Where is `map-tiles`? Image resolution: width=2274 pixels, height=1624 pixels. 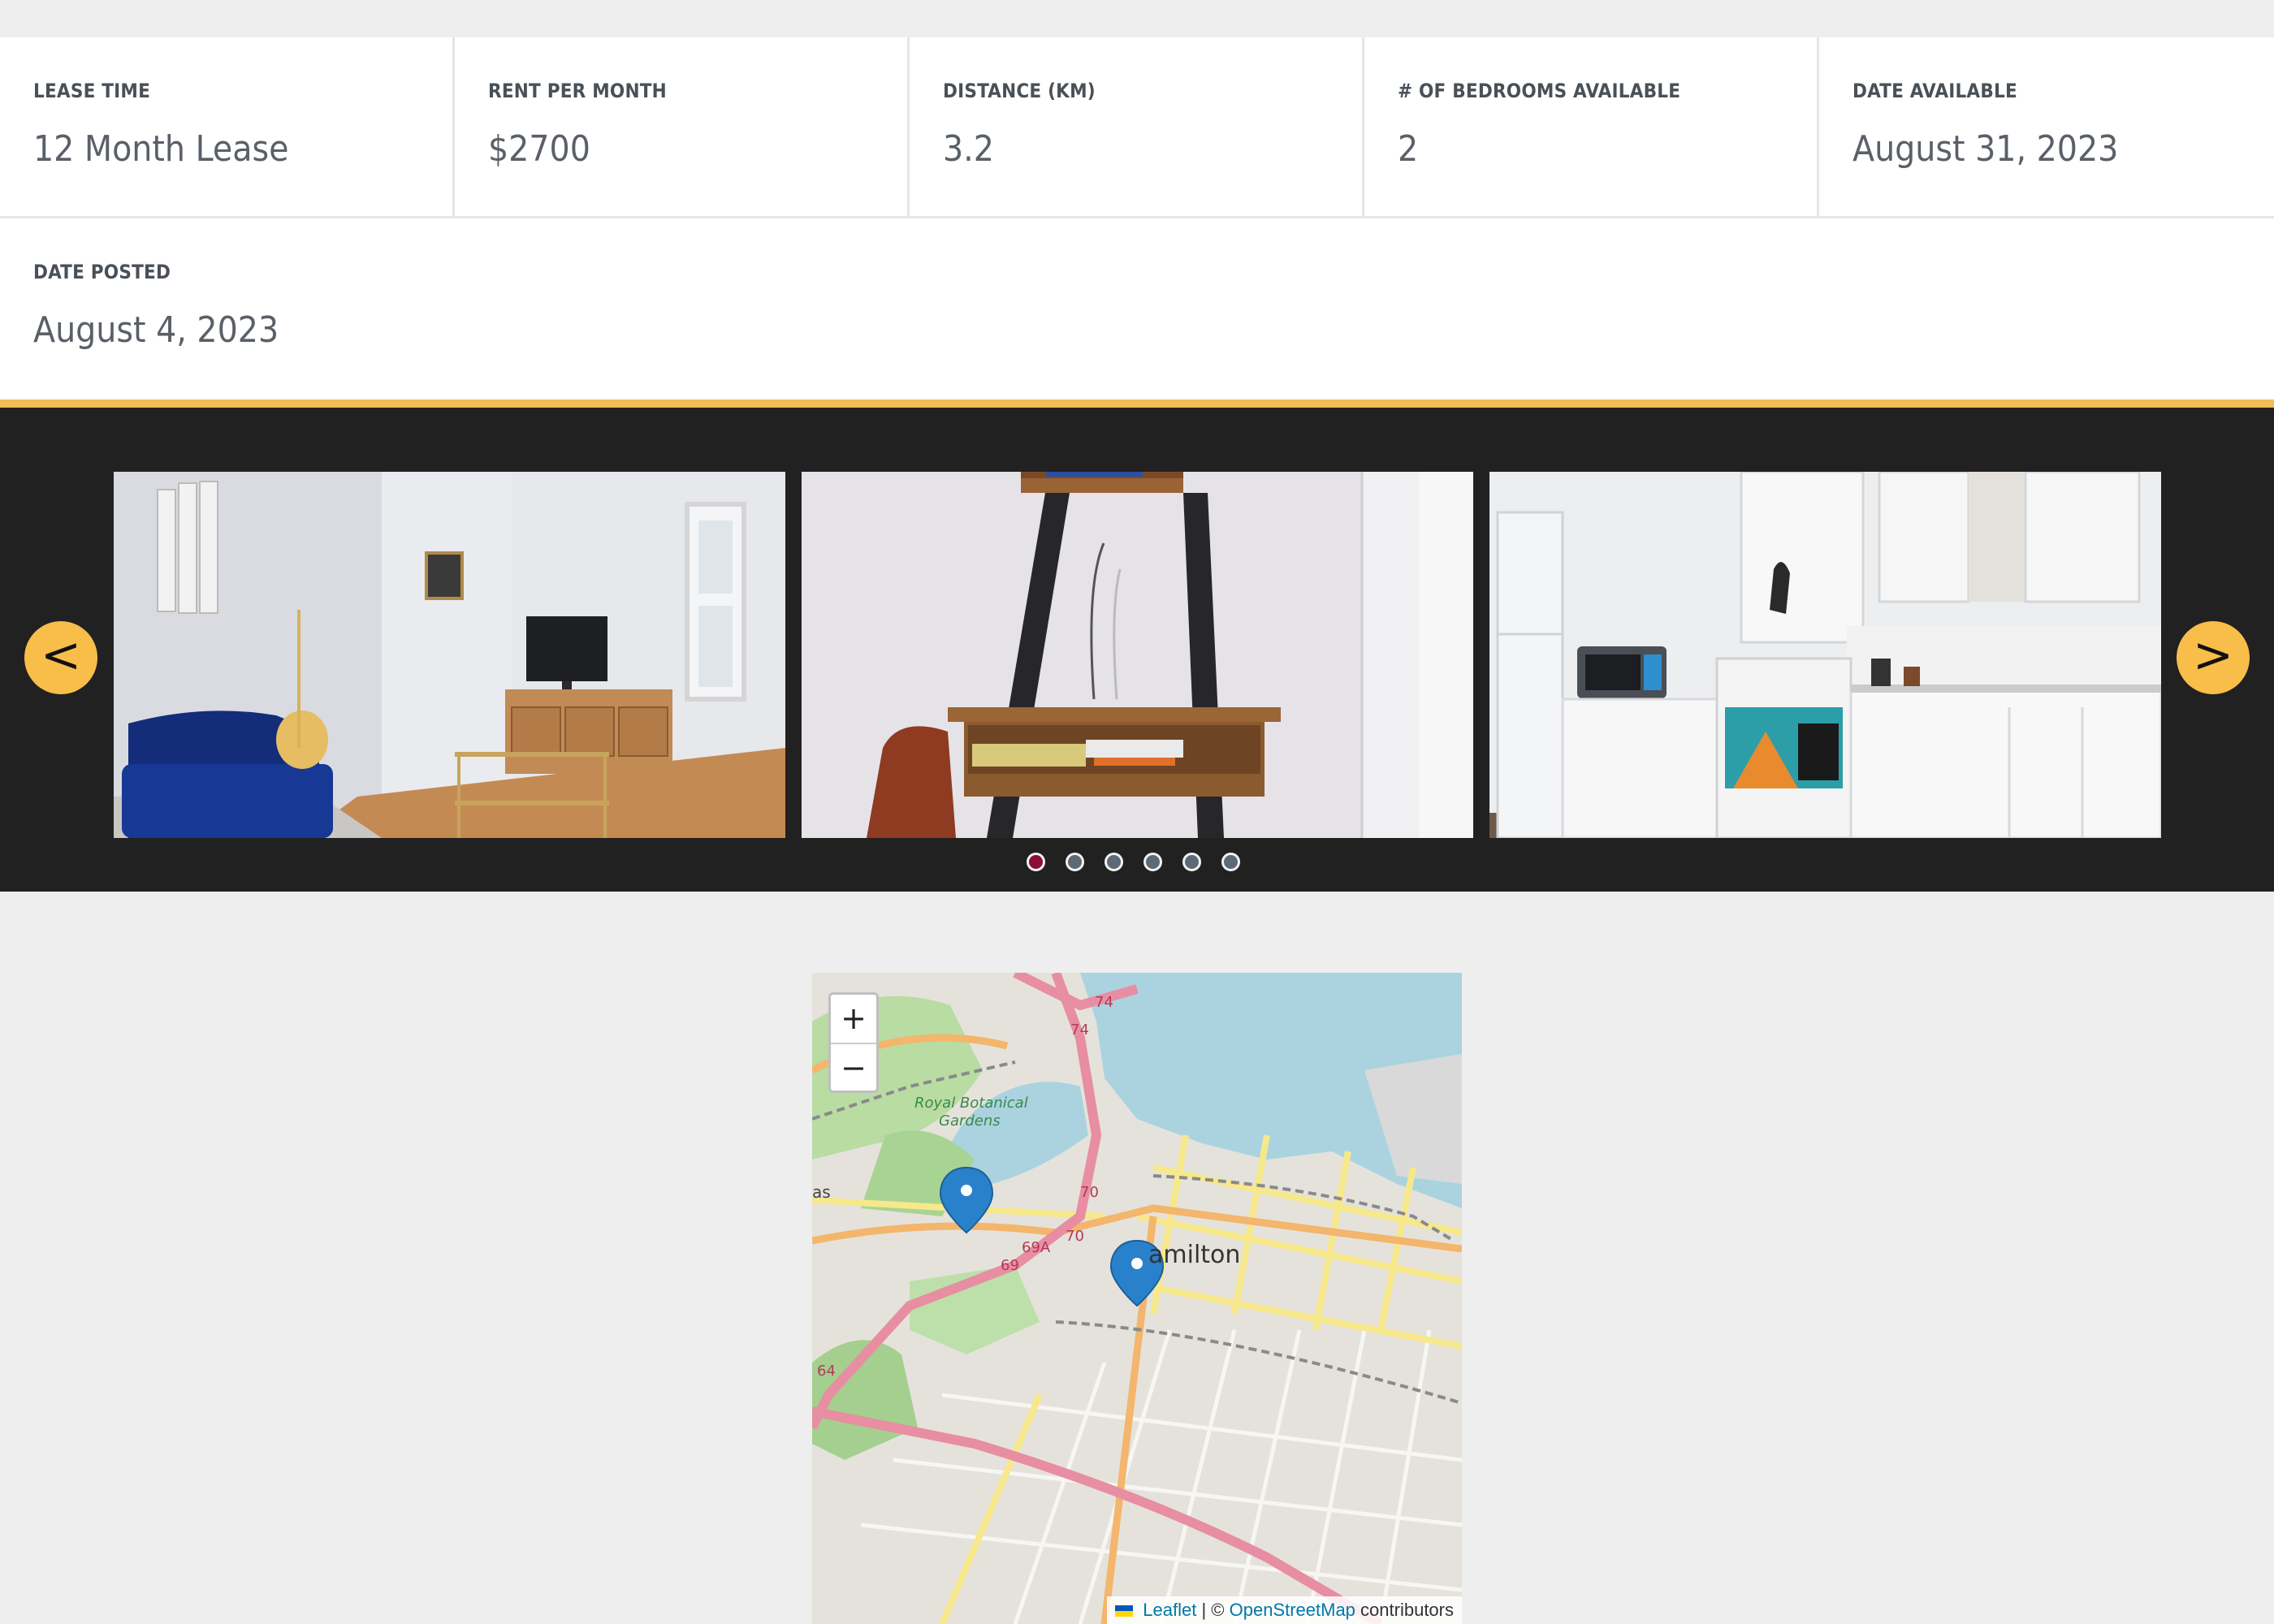
map-tiles is located at coordinates (1137, 1298).